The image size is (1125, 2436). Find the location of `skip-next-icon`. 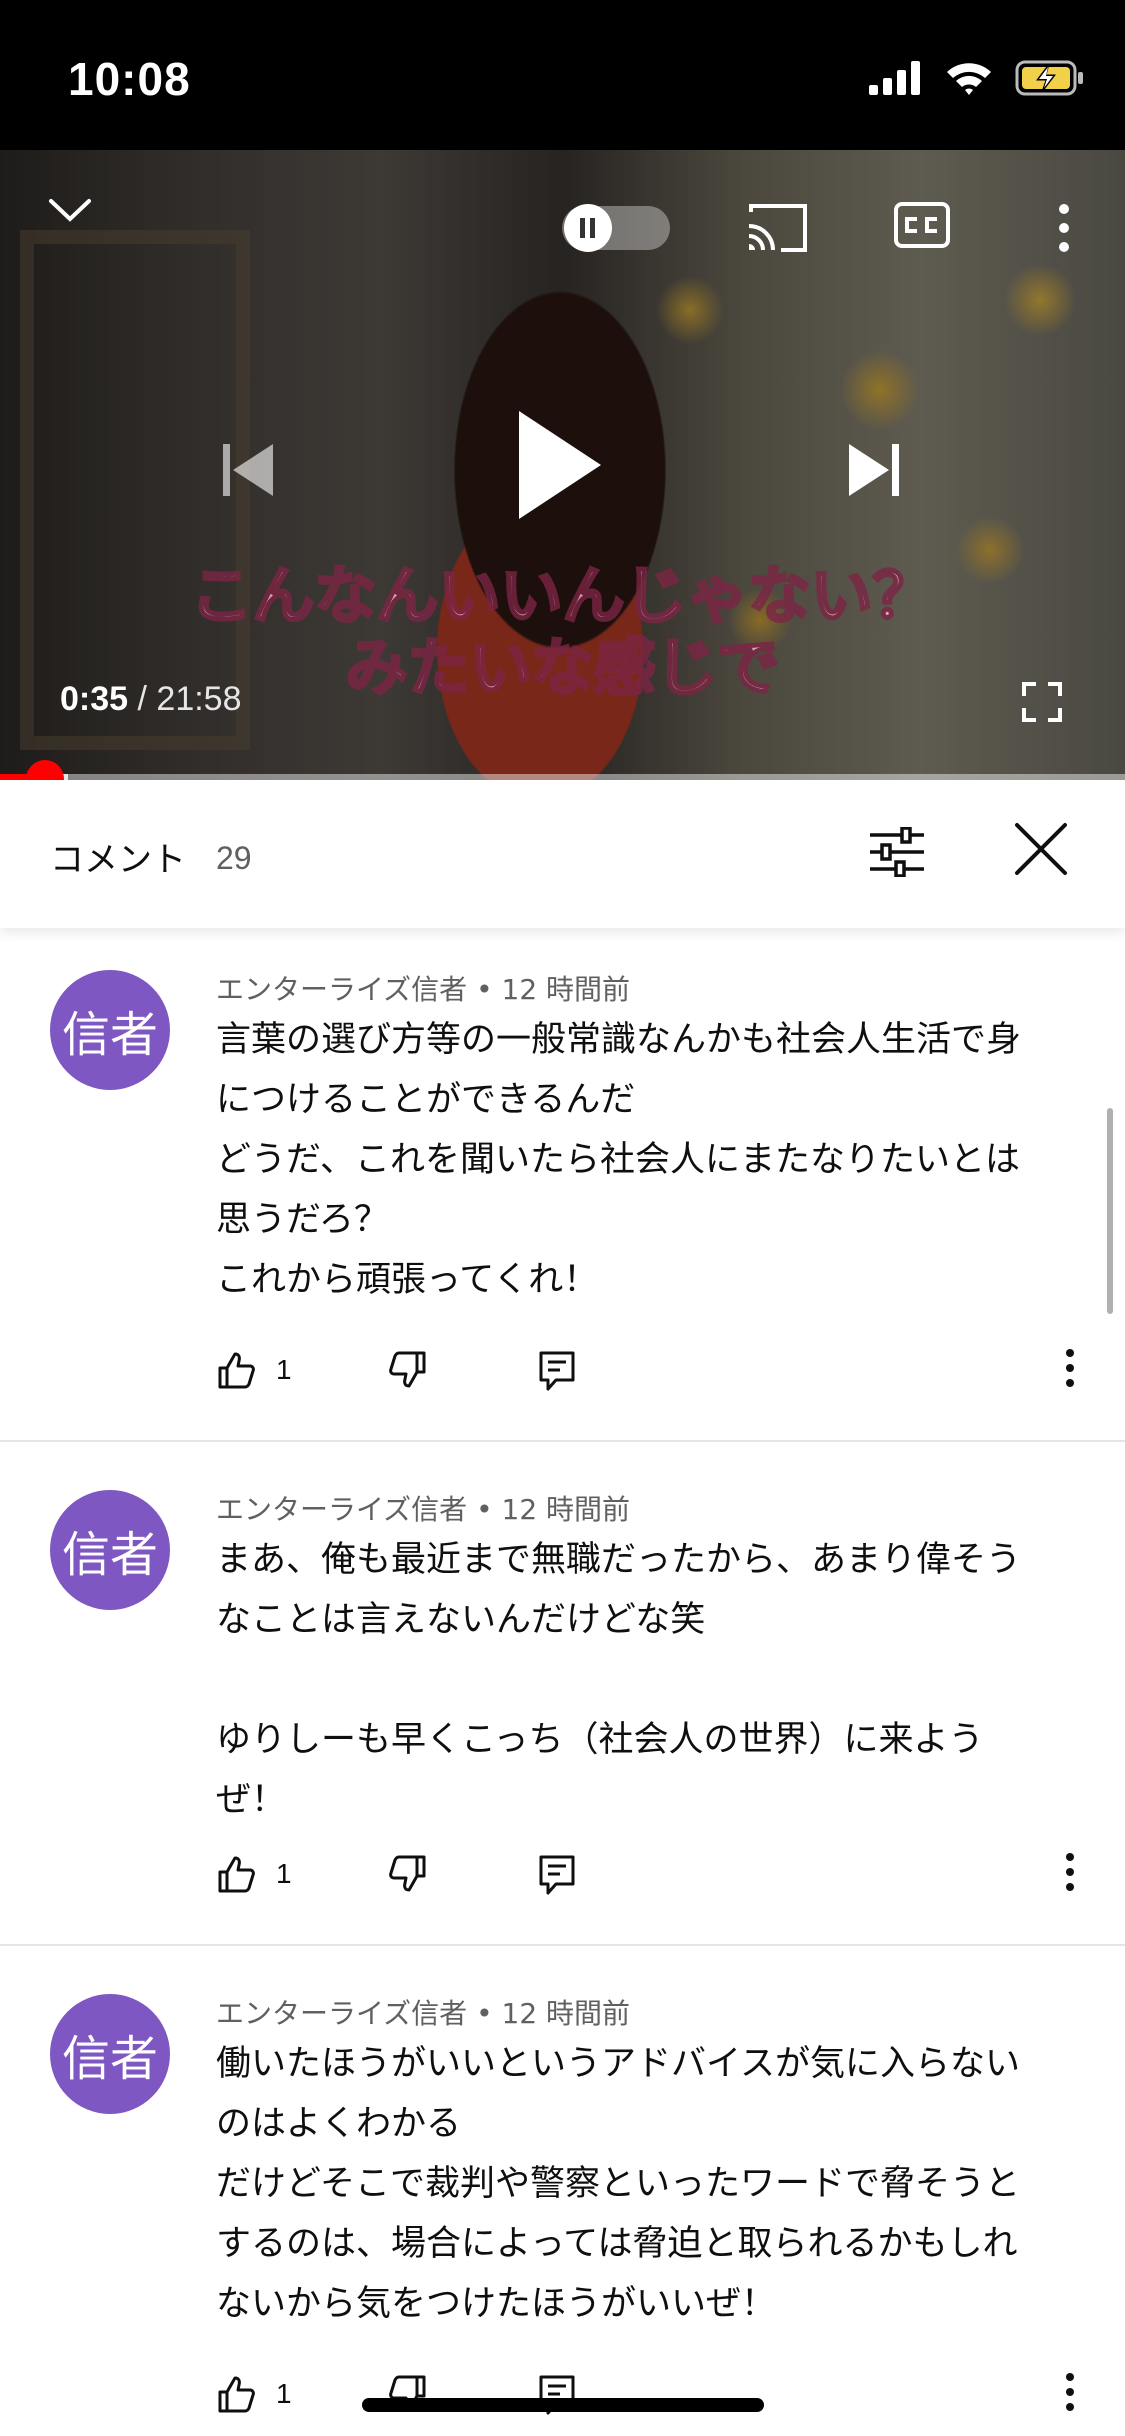

skip-next-icon is located at coordinates (874, 470).